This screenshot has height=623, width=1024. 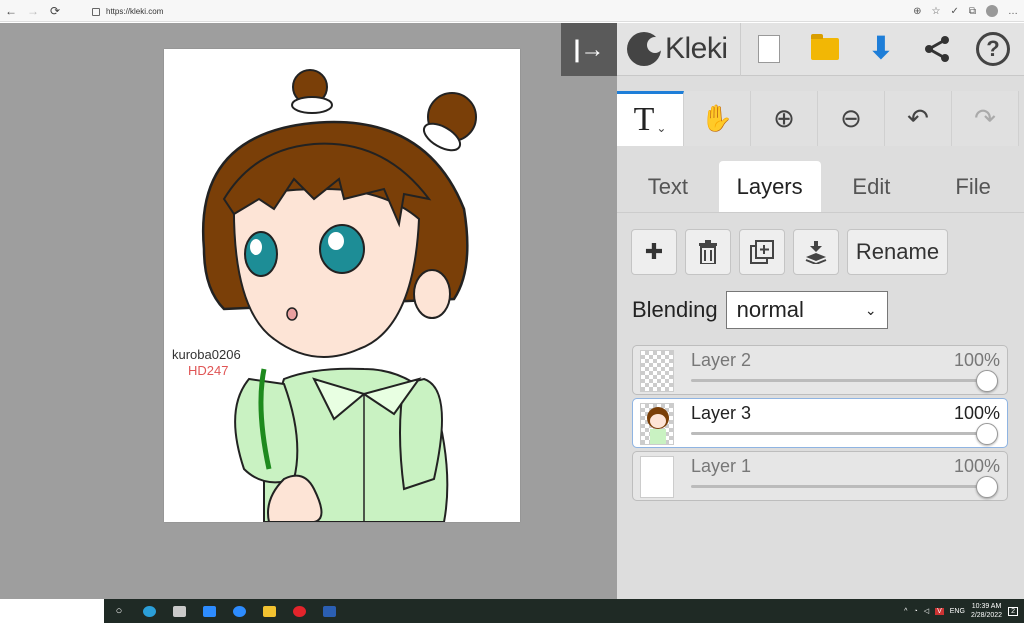 What do you see at coordinates (512, 611) in the screenshot?
I see `windows-taskbar: ○ ^ ◔ ◁ V ENG 10:39 AM 2/28/2022 2` at bounding box center [512, 611].